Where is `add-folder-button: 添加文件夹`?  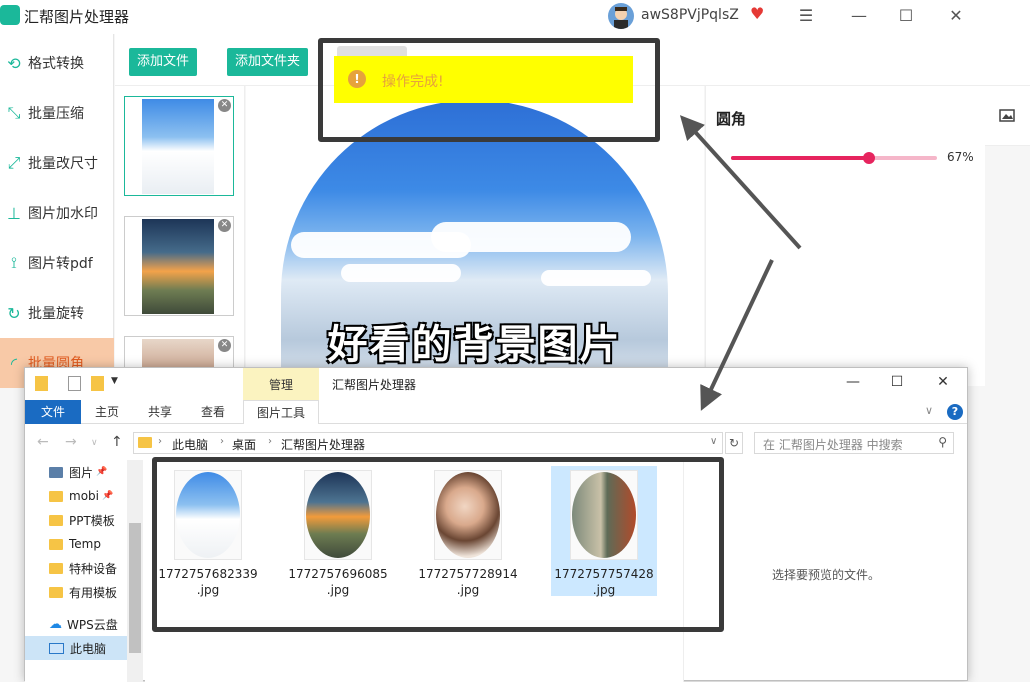
add-folder-button: 添加文件夹 is located at coordinates (268, 62).